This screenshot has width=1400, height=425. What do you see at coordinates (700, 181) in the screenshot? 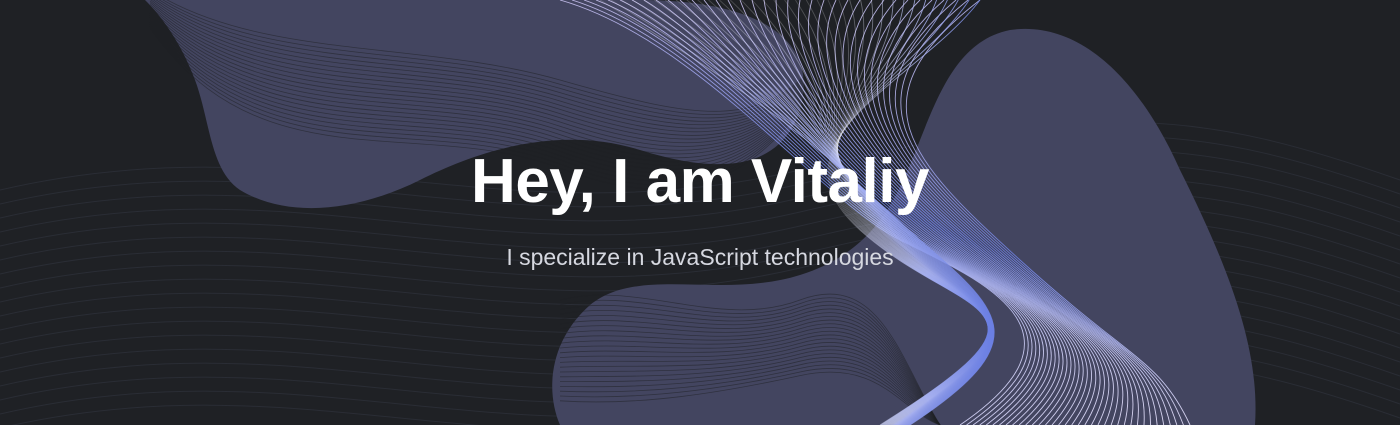
I see `hero-title: Hey, I am Vitaliy` at bounding box center [700, 181].